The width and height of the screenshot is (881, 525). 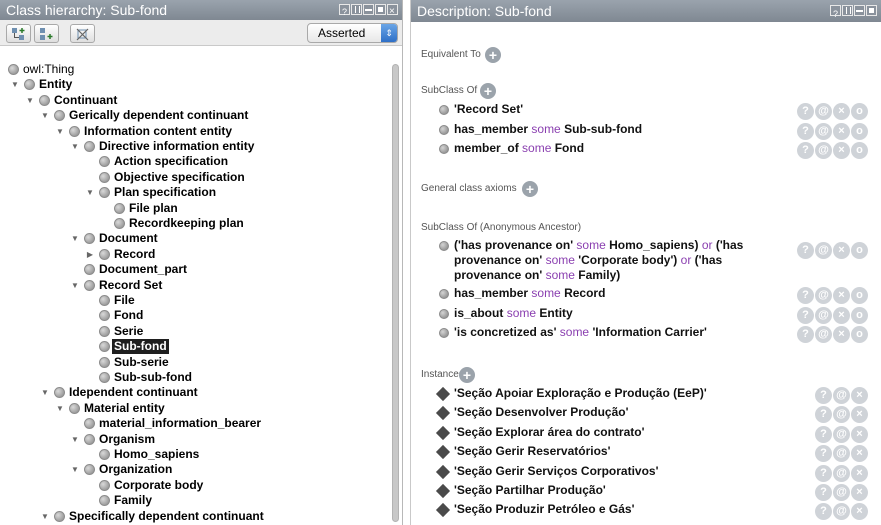 I want to click on axiom-row: has_member some Record? @ × o, so click(x=646, y=295).